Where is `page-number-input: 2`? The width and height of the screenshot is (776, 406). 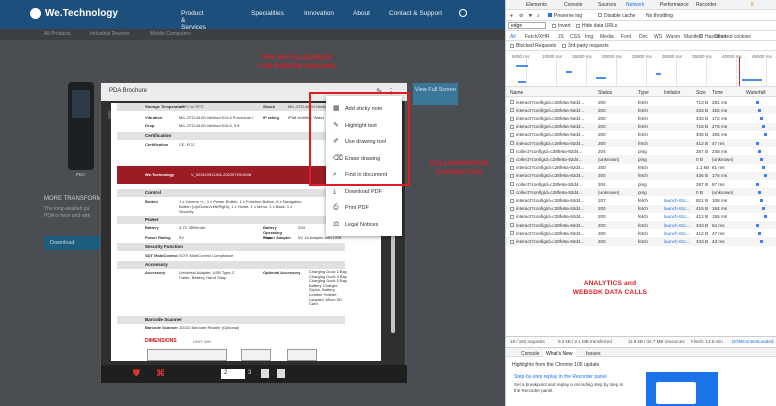
page-number-input: 2 is located at coordinates (233, 374).